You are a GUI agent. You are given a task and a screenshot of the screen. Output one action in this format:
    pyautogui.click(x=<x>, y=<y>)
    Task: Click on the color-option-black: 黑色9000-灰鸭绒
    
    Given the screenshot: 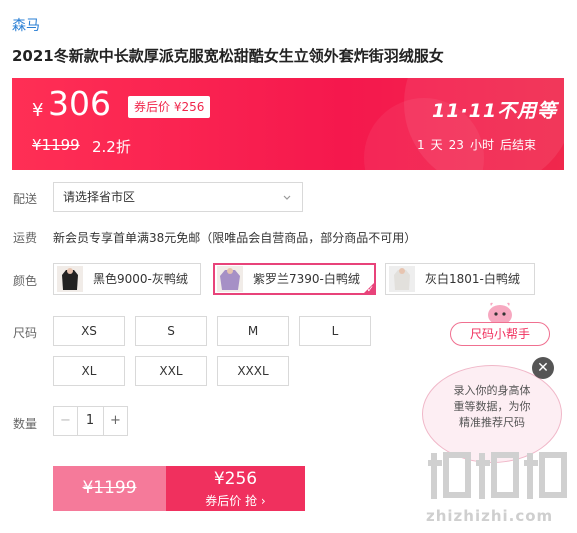 What is the action you would take?
    pyautogui.click(x=127, y=279)
    